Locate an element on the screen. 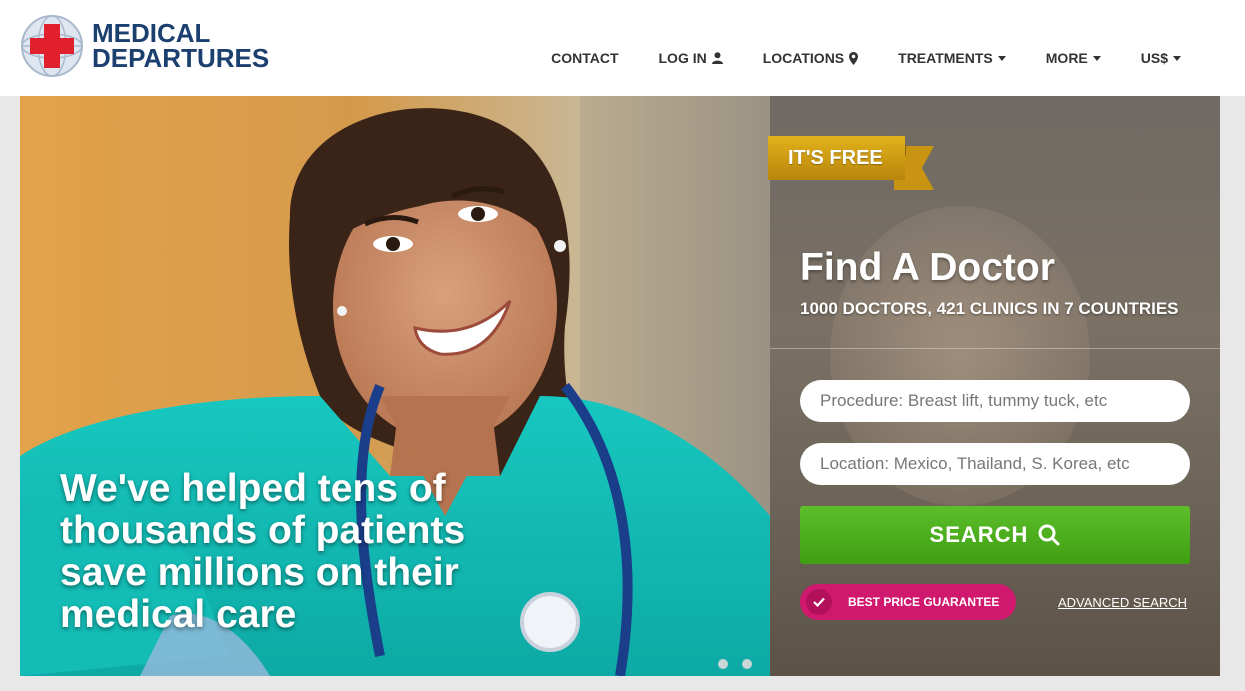  nav-more: MORE is located at coordinates (1073, 58).